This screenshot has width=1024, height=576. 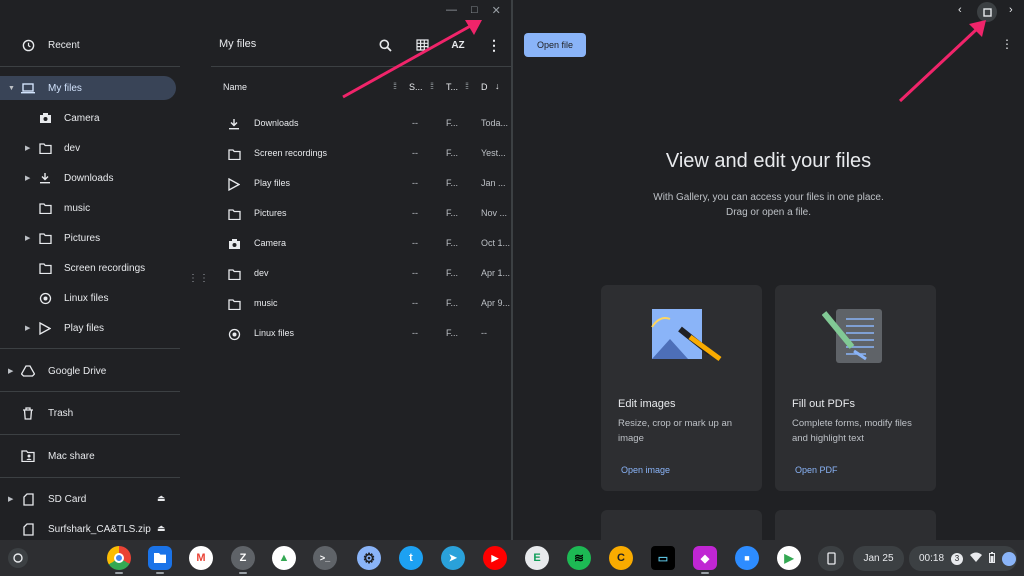 I want to click on search-icon, so click(x=385, y=45).